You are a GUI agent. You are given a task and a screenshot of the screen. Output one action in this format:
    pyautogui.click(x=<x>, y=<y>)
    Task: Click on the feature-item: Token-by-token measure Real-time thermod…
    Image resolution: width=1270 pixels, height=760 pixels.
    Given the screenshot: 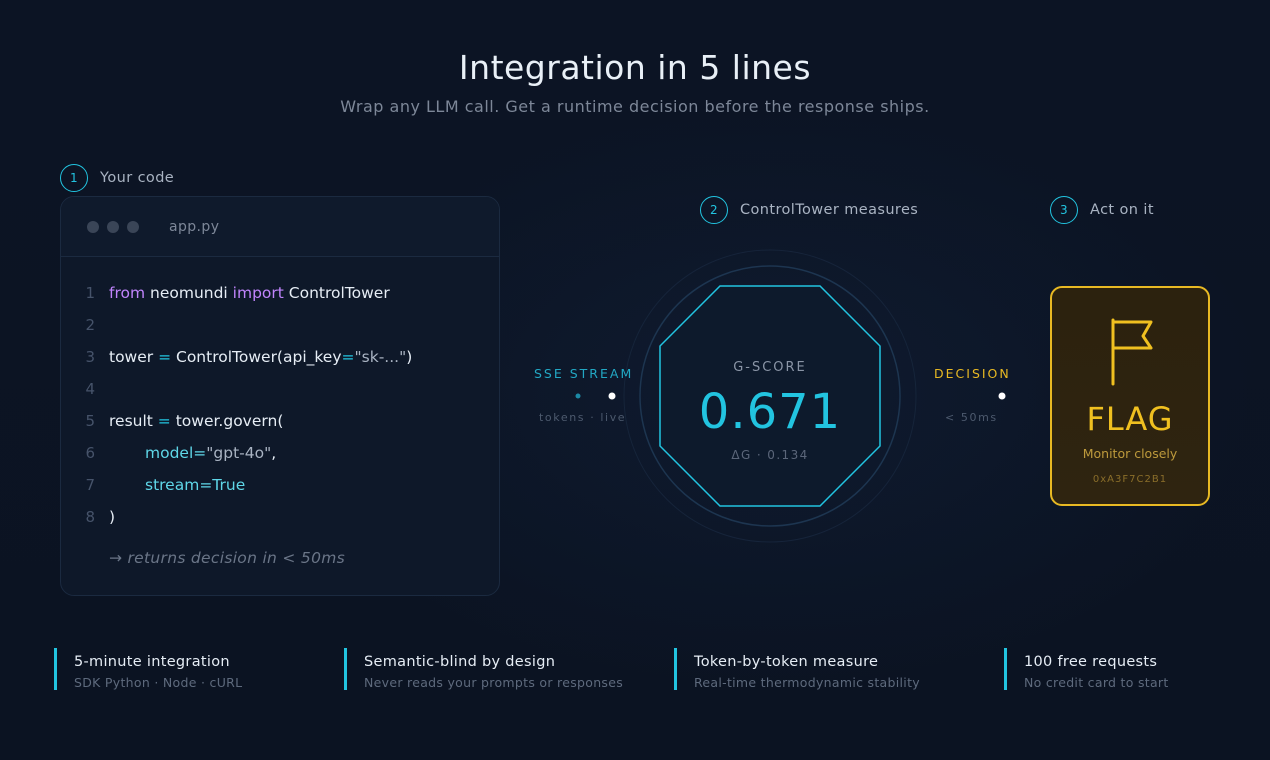 What is the action you would take?
    pyautogui.click(x=797, y=669)
    